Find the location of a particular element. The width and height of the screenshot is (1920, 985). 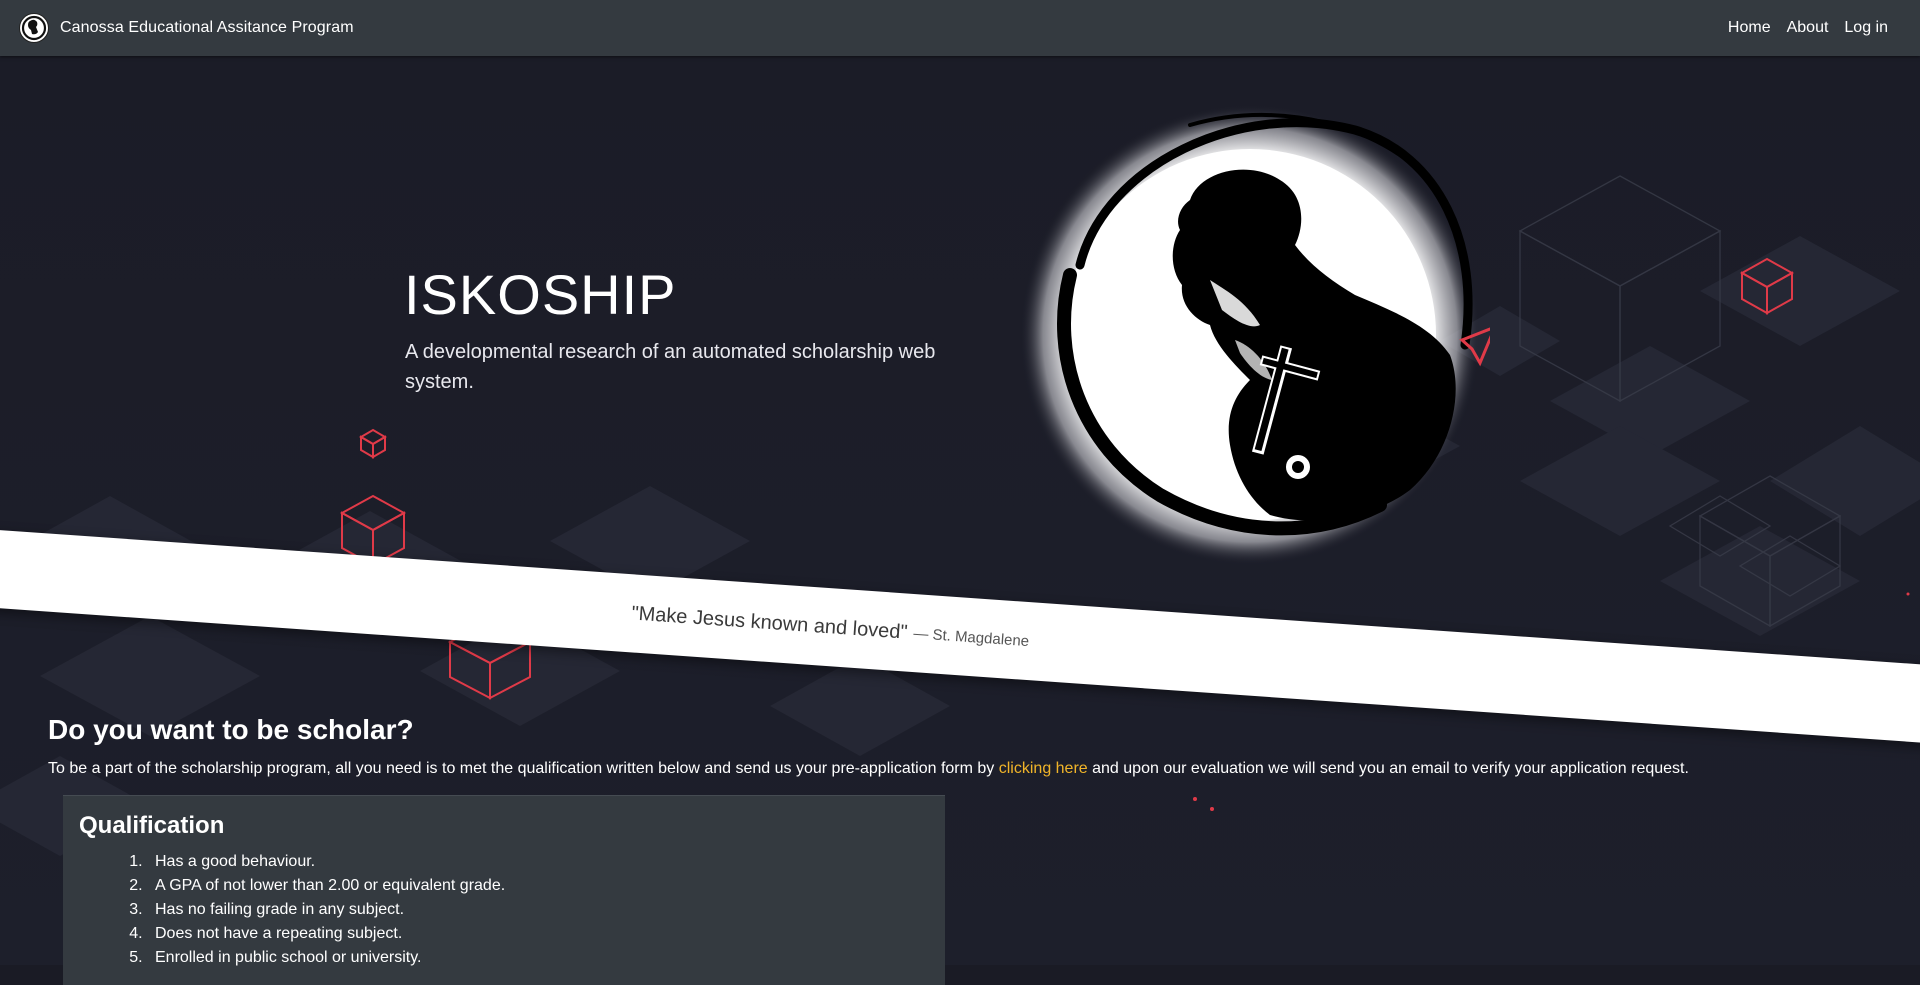

nav-home-link: Home is located at coordinates (1749, 28).